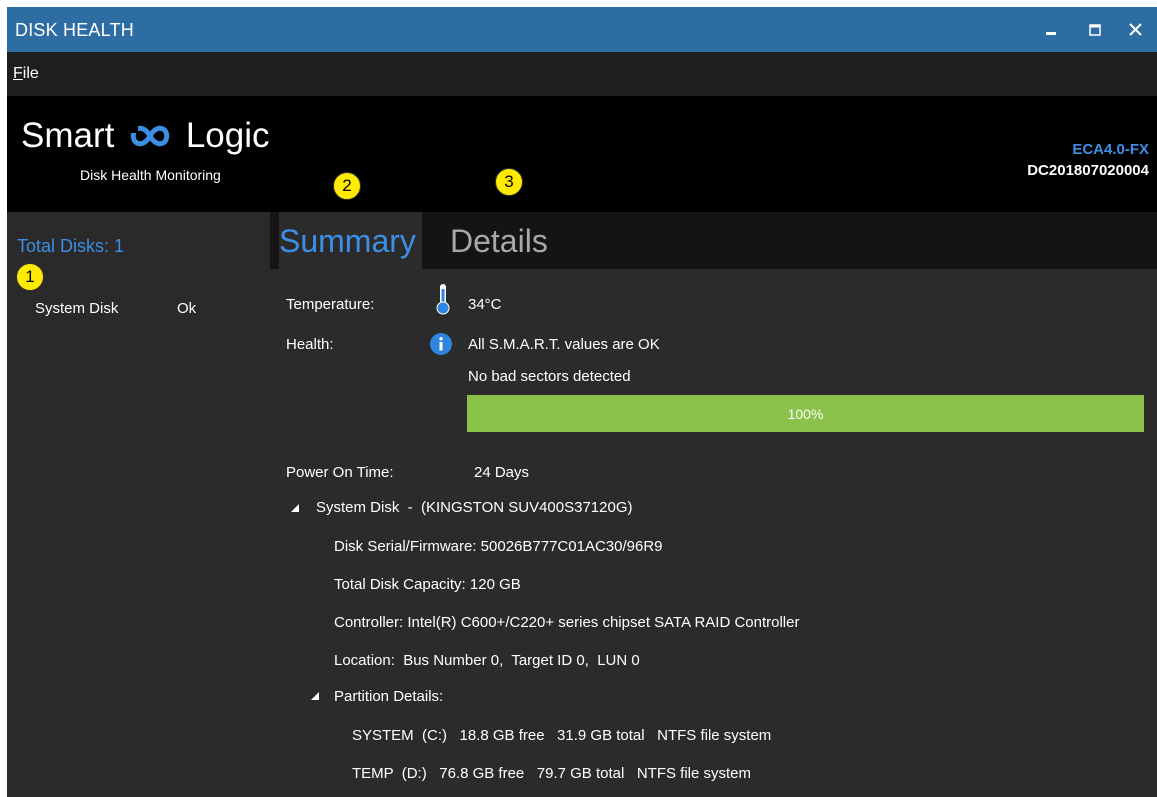 Image resolution: width=1157 pixels, height=797 pixels. Describe the element at coordinates (340, 472) in the screenshot. I see `power-on-label: Power On Time:` at that location.